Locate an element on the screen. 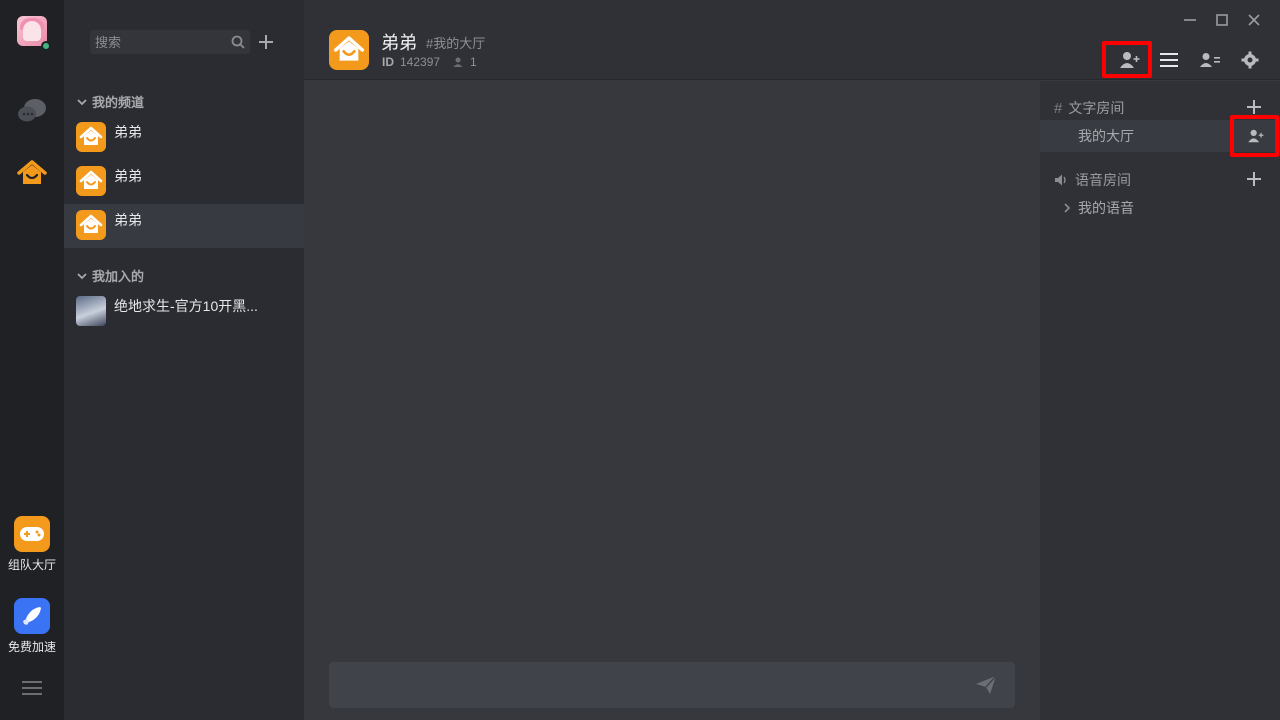 Image resolution: width=1280 pixels, height=720 pixels. section-joined: 我加入的 is located at coordinates (110, 275).